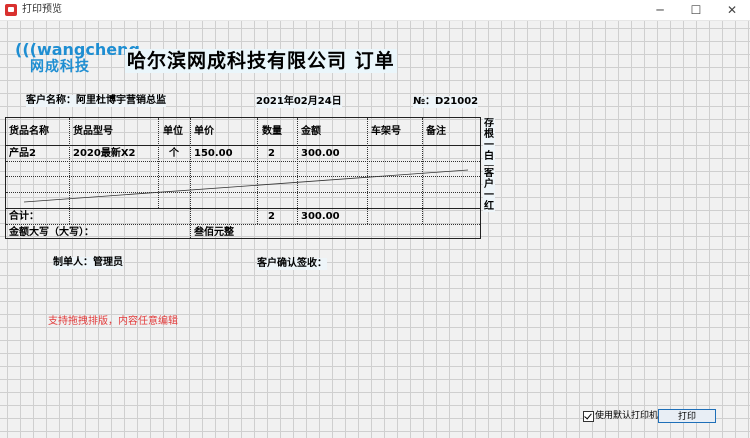 The width and height of the screenshot is (750, 438). What do you see at coordinates (489, 142) in the screenshot?
I see `stub-copy-strip: 存根一白一` at bounding box center [489, 142].